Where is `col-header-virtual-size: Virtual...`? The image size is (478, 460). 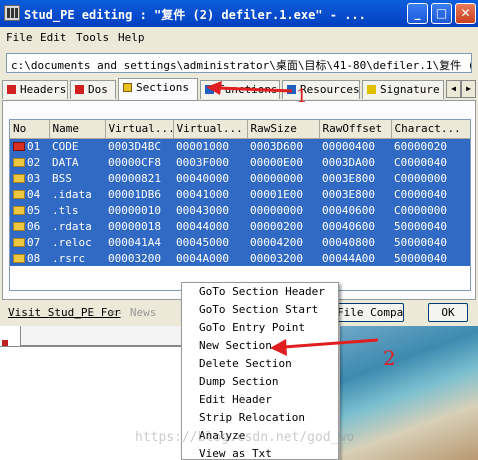
col-header-virtual-size: Virtual... is located at coordinates (139, 129).